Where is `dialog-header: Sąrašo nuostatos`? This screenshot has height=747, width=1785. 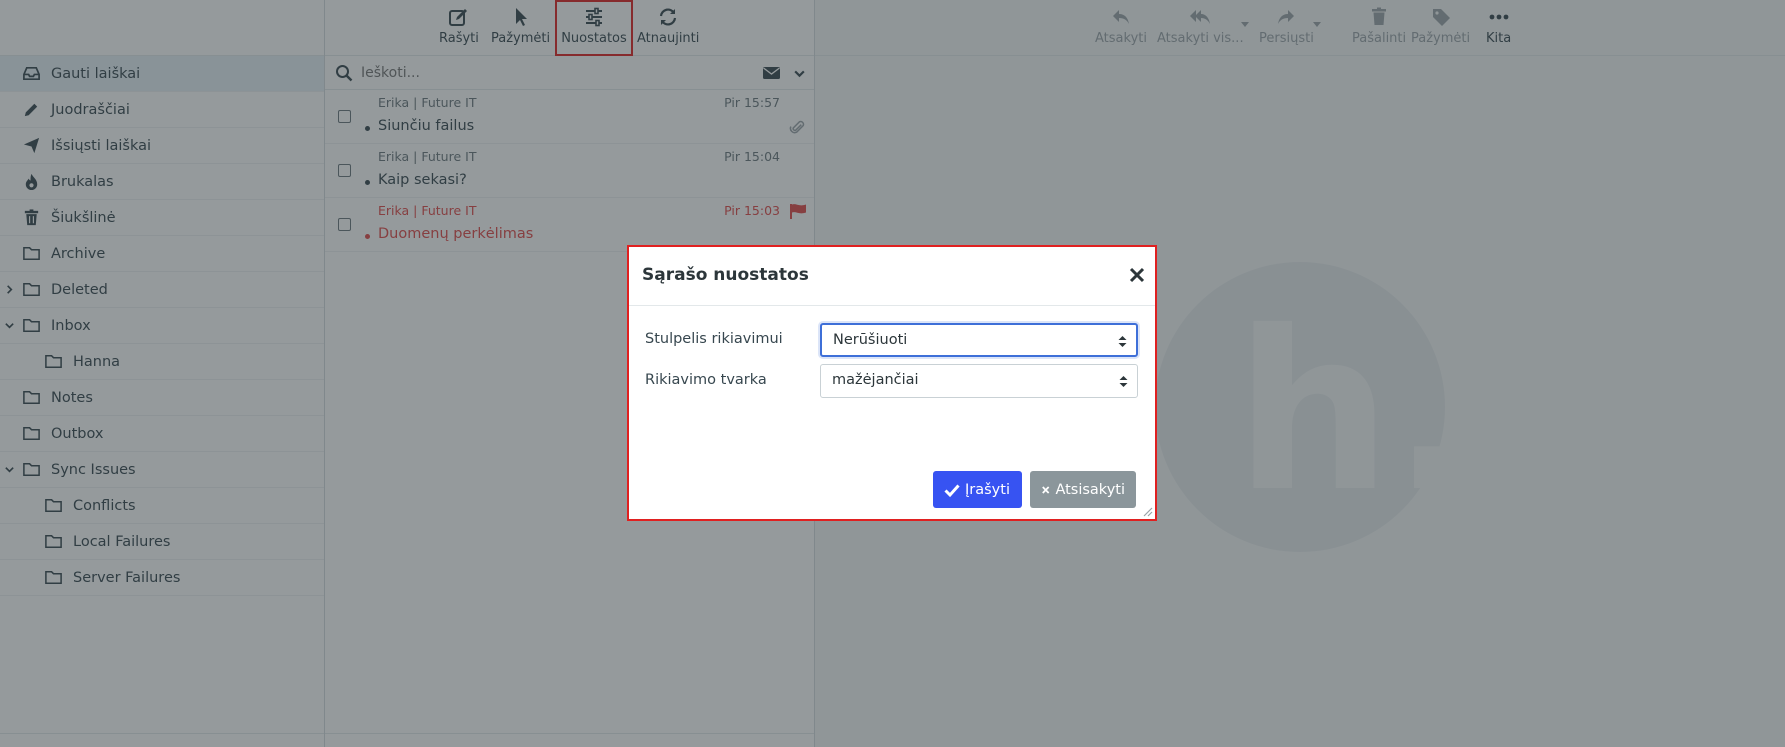 dialog-header: Sąrašo nuostatos is located at coordinates (892, 276).